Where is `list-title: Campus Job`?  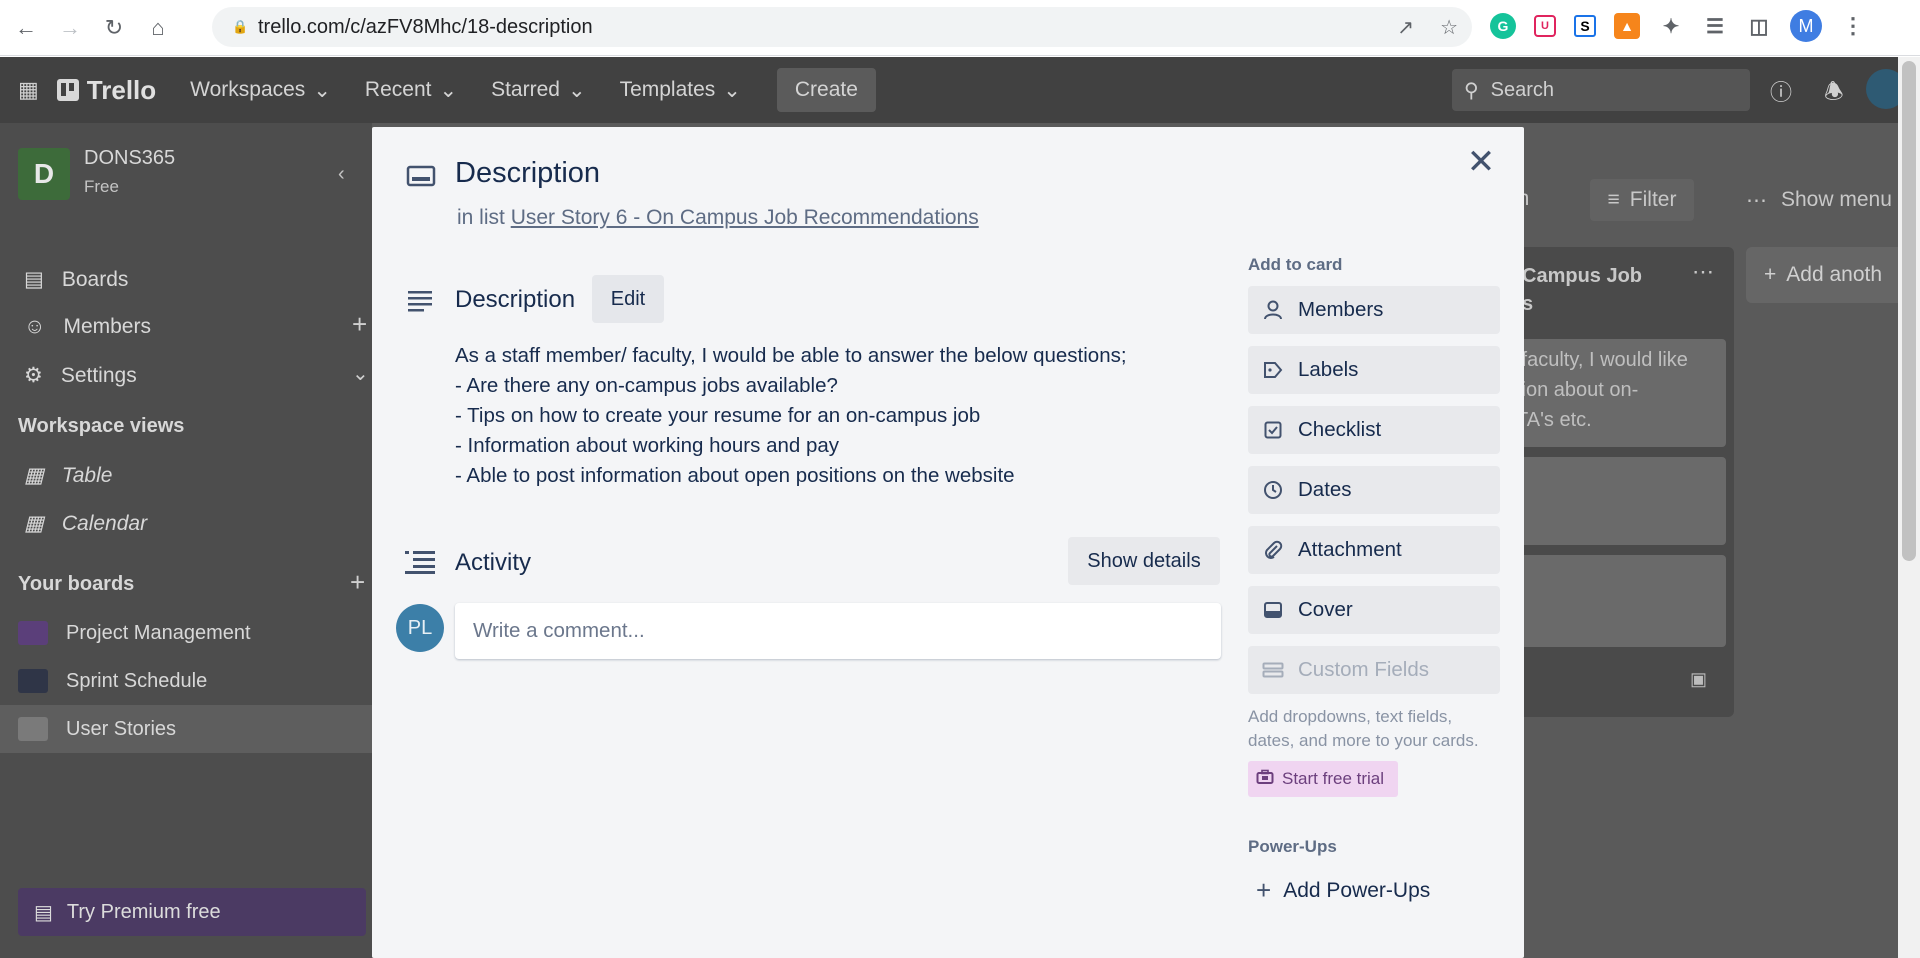
list-title: Campus Job is located at coordinates (1582, 276).